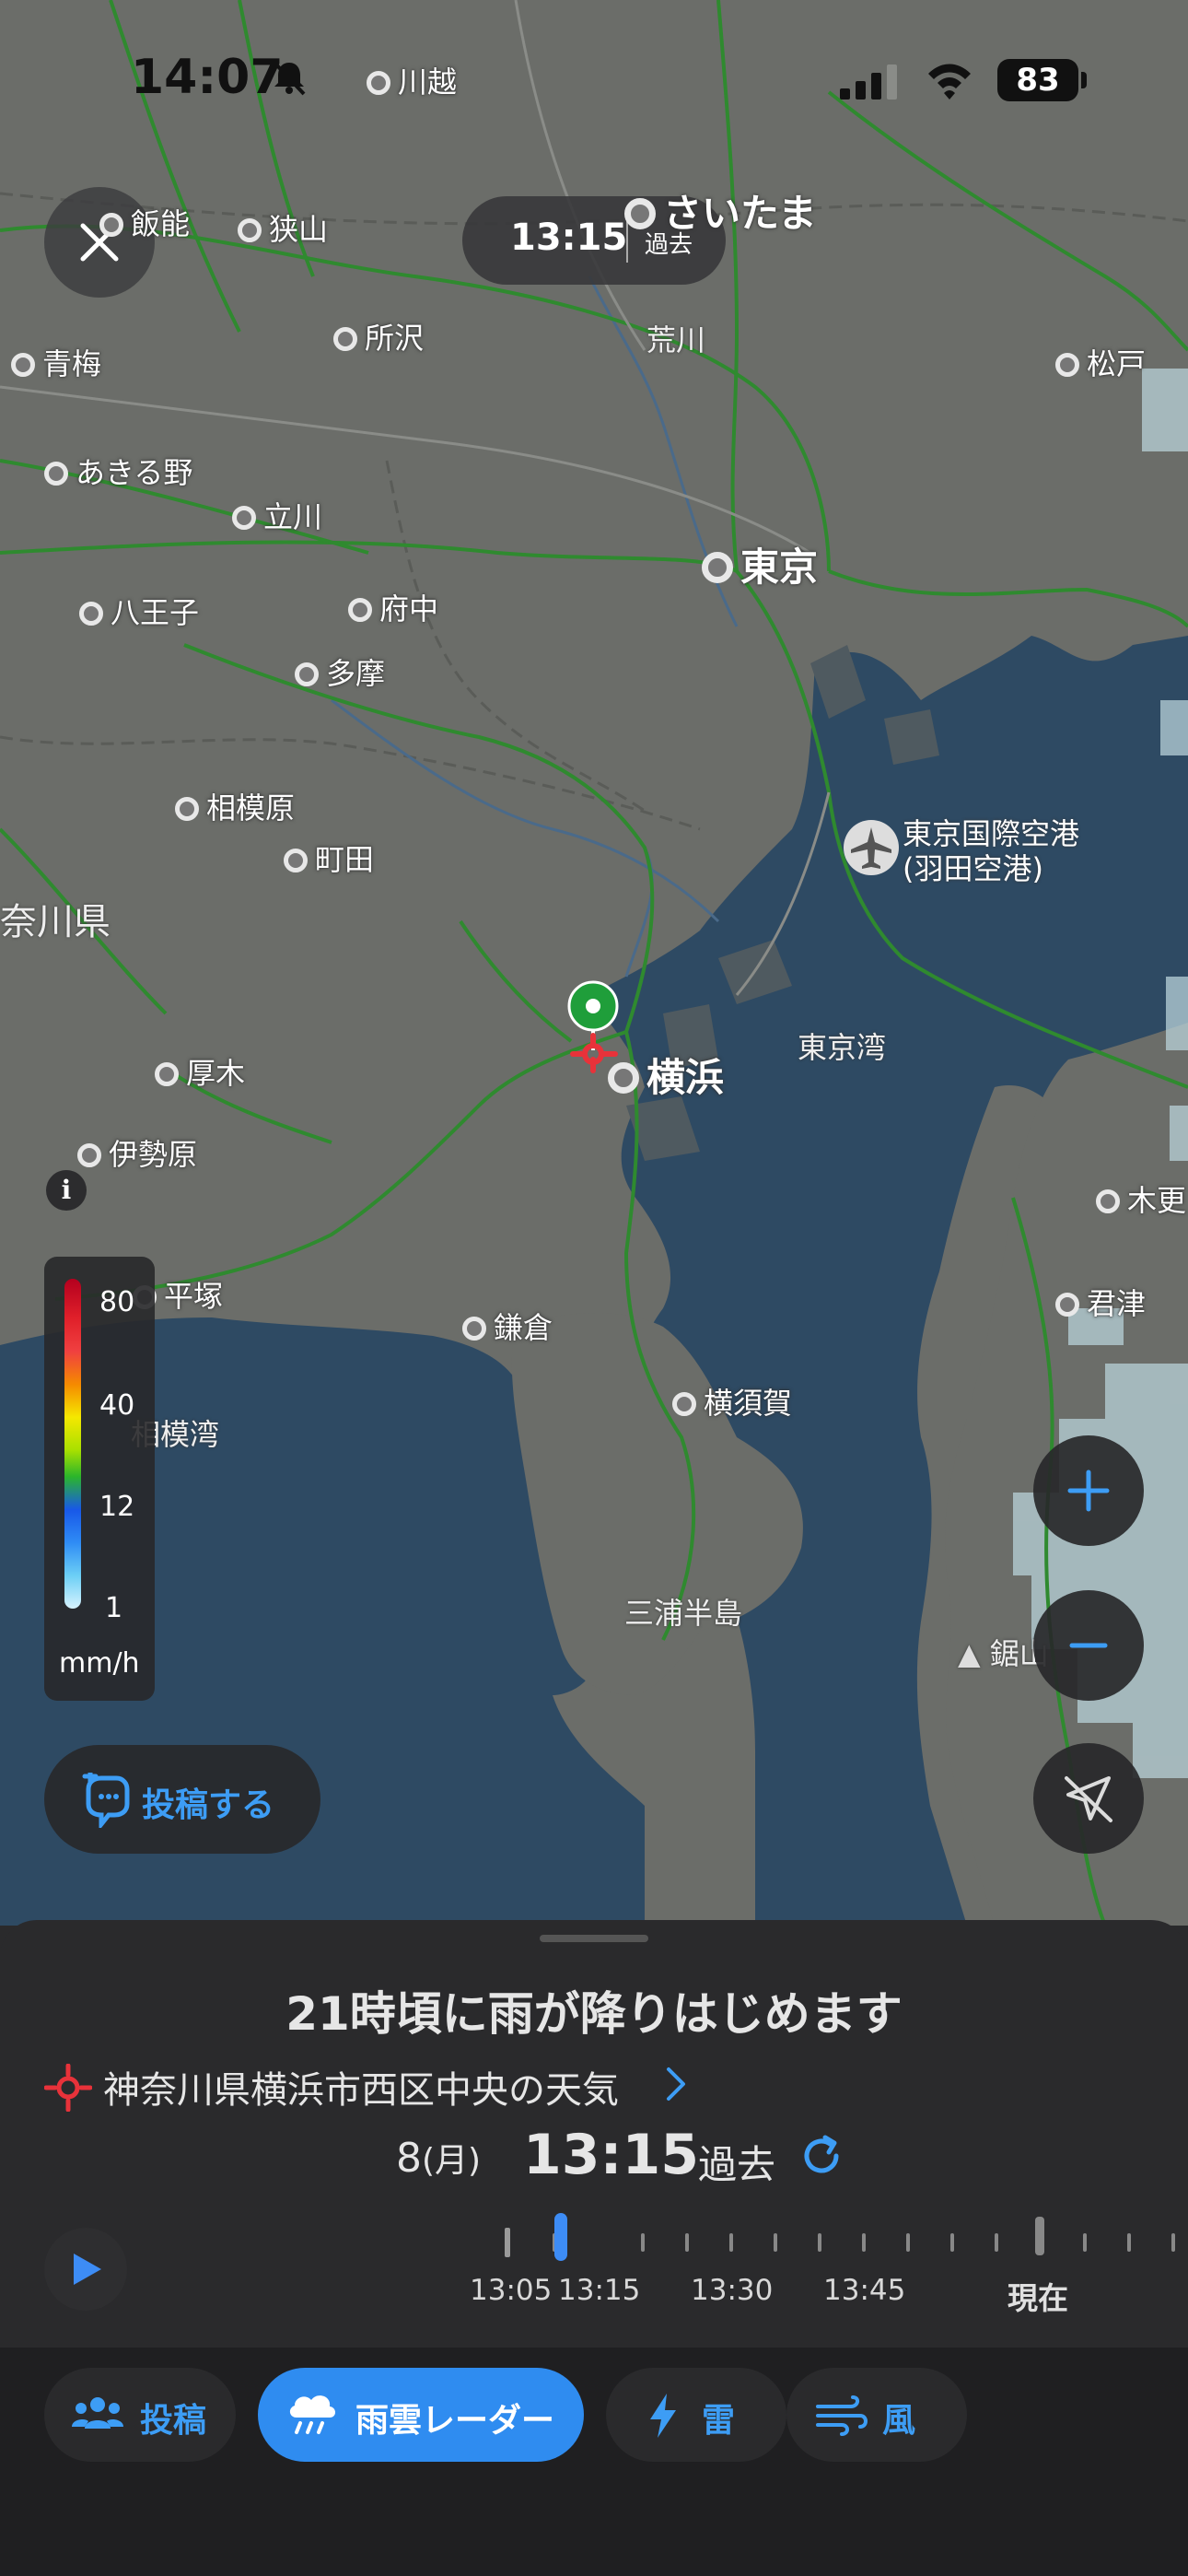 This screenshot has height=2576, width=1188. I want to click on timeline-label: 13:15, so click(599, 2290).